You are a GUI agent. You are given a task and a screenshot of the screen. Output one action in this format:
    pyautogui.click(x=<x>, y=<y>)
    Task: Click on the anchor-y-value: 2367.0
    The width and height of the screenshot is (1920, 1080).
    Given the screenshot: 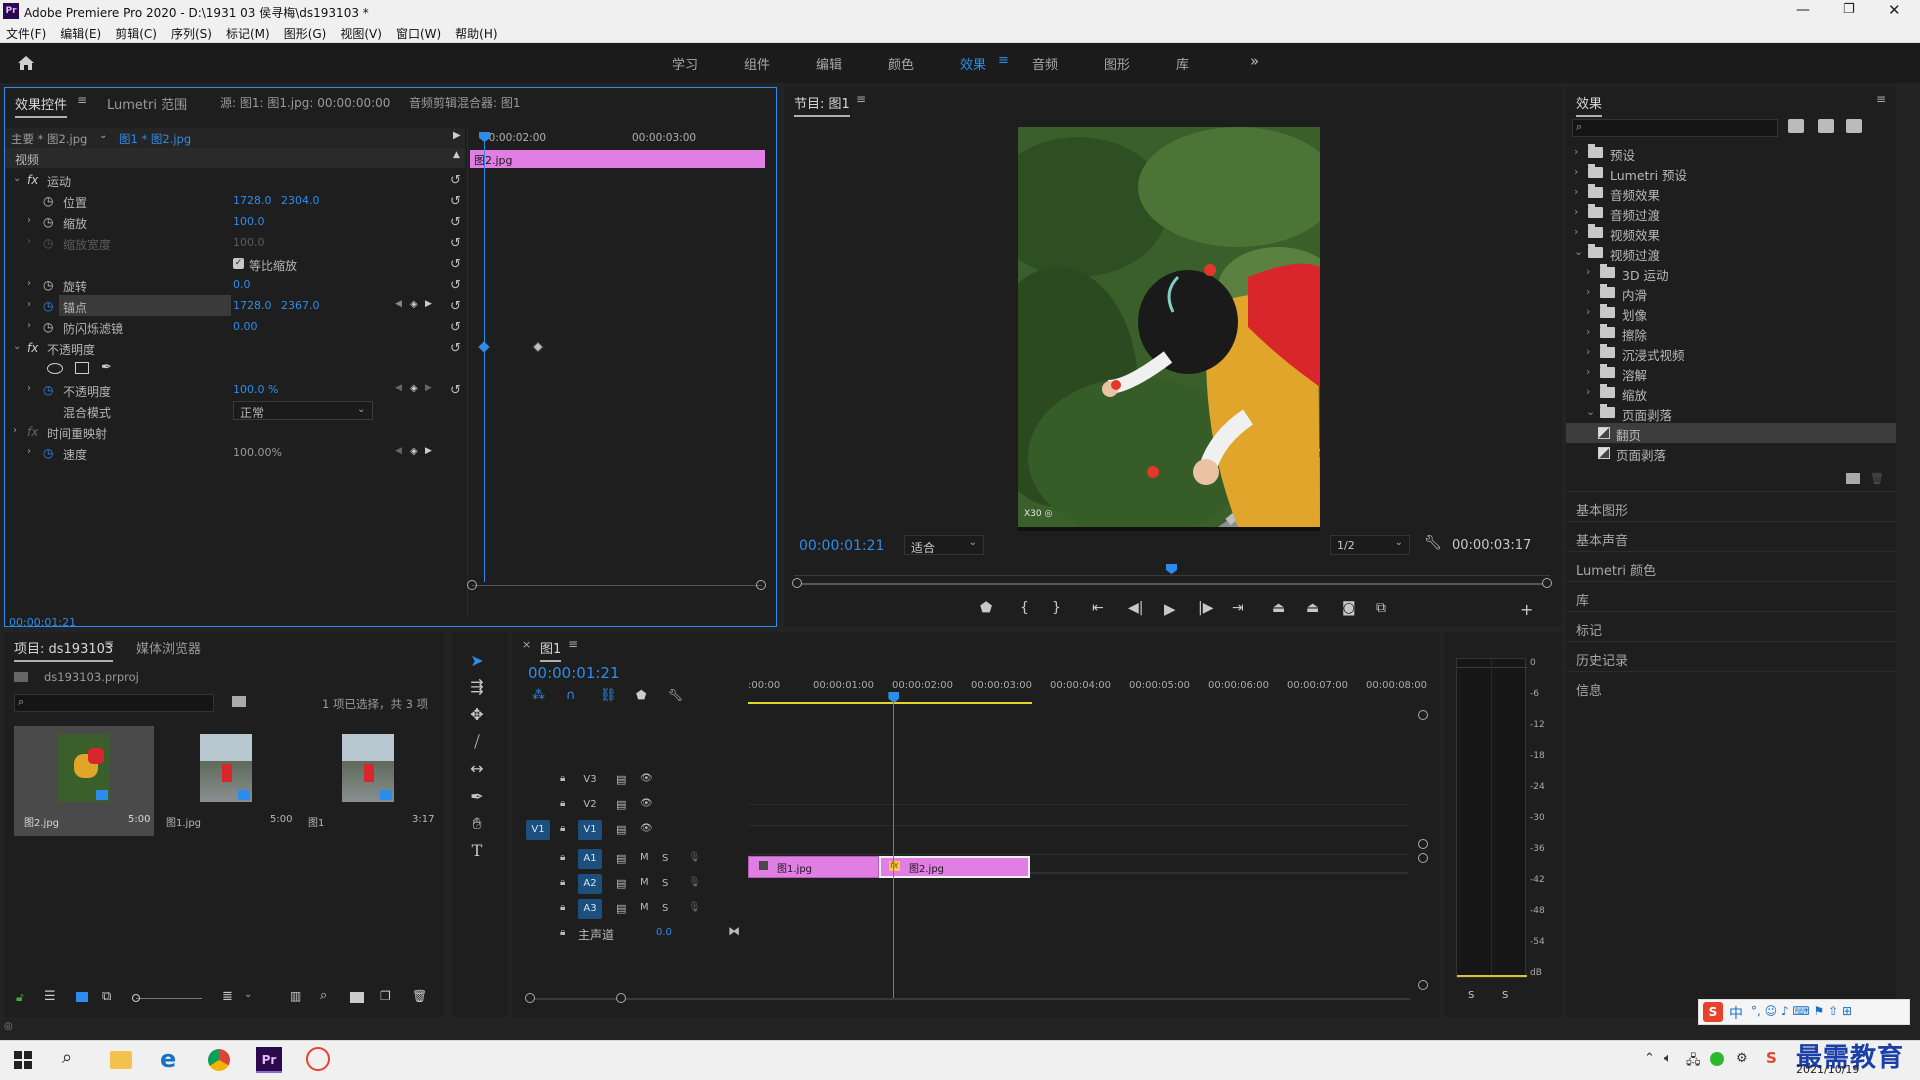 What is the action you would take?
    pyautogui.click(x=300, y=305)
    